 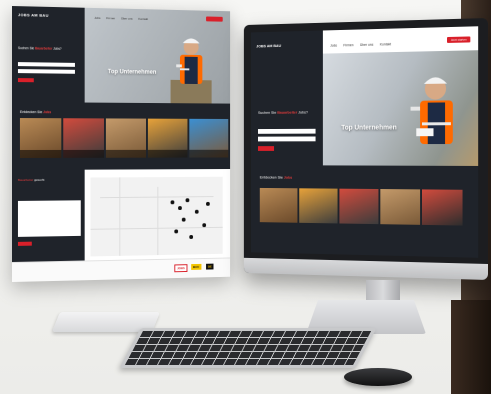 I want to click on background-wall-shadow, so click(x=471, y=347).